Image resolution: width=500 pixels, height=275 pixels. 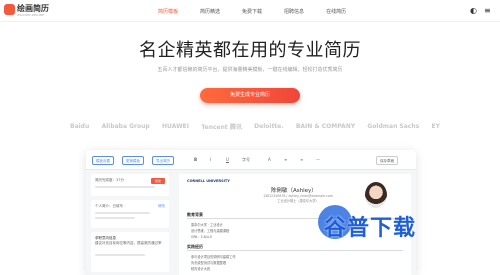 I want to click on university-logo: CORNELL UNIVERSITY, so click(x=208, y=181).